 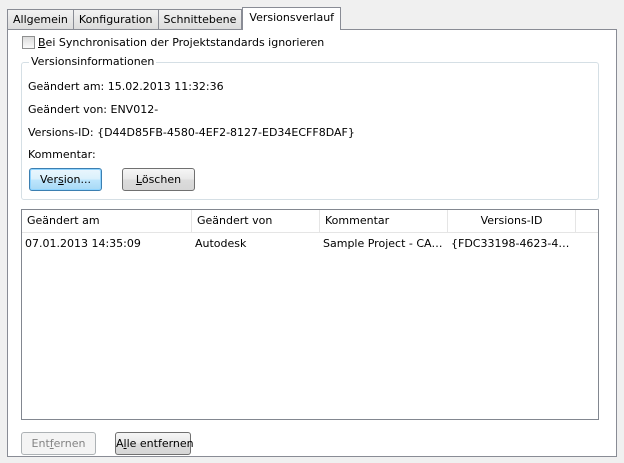 I want to click on remove-all-button: Alle entfernen, so click(x=154, y=443).